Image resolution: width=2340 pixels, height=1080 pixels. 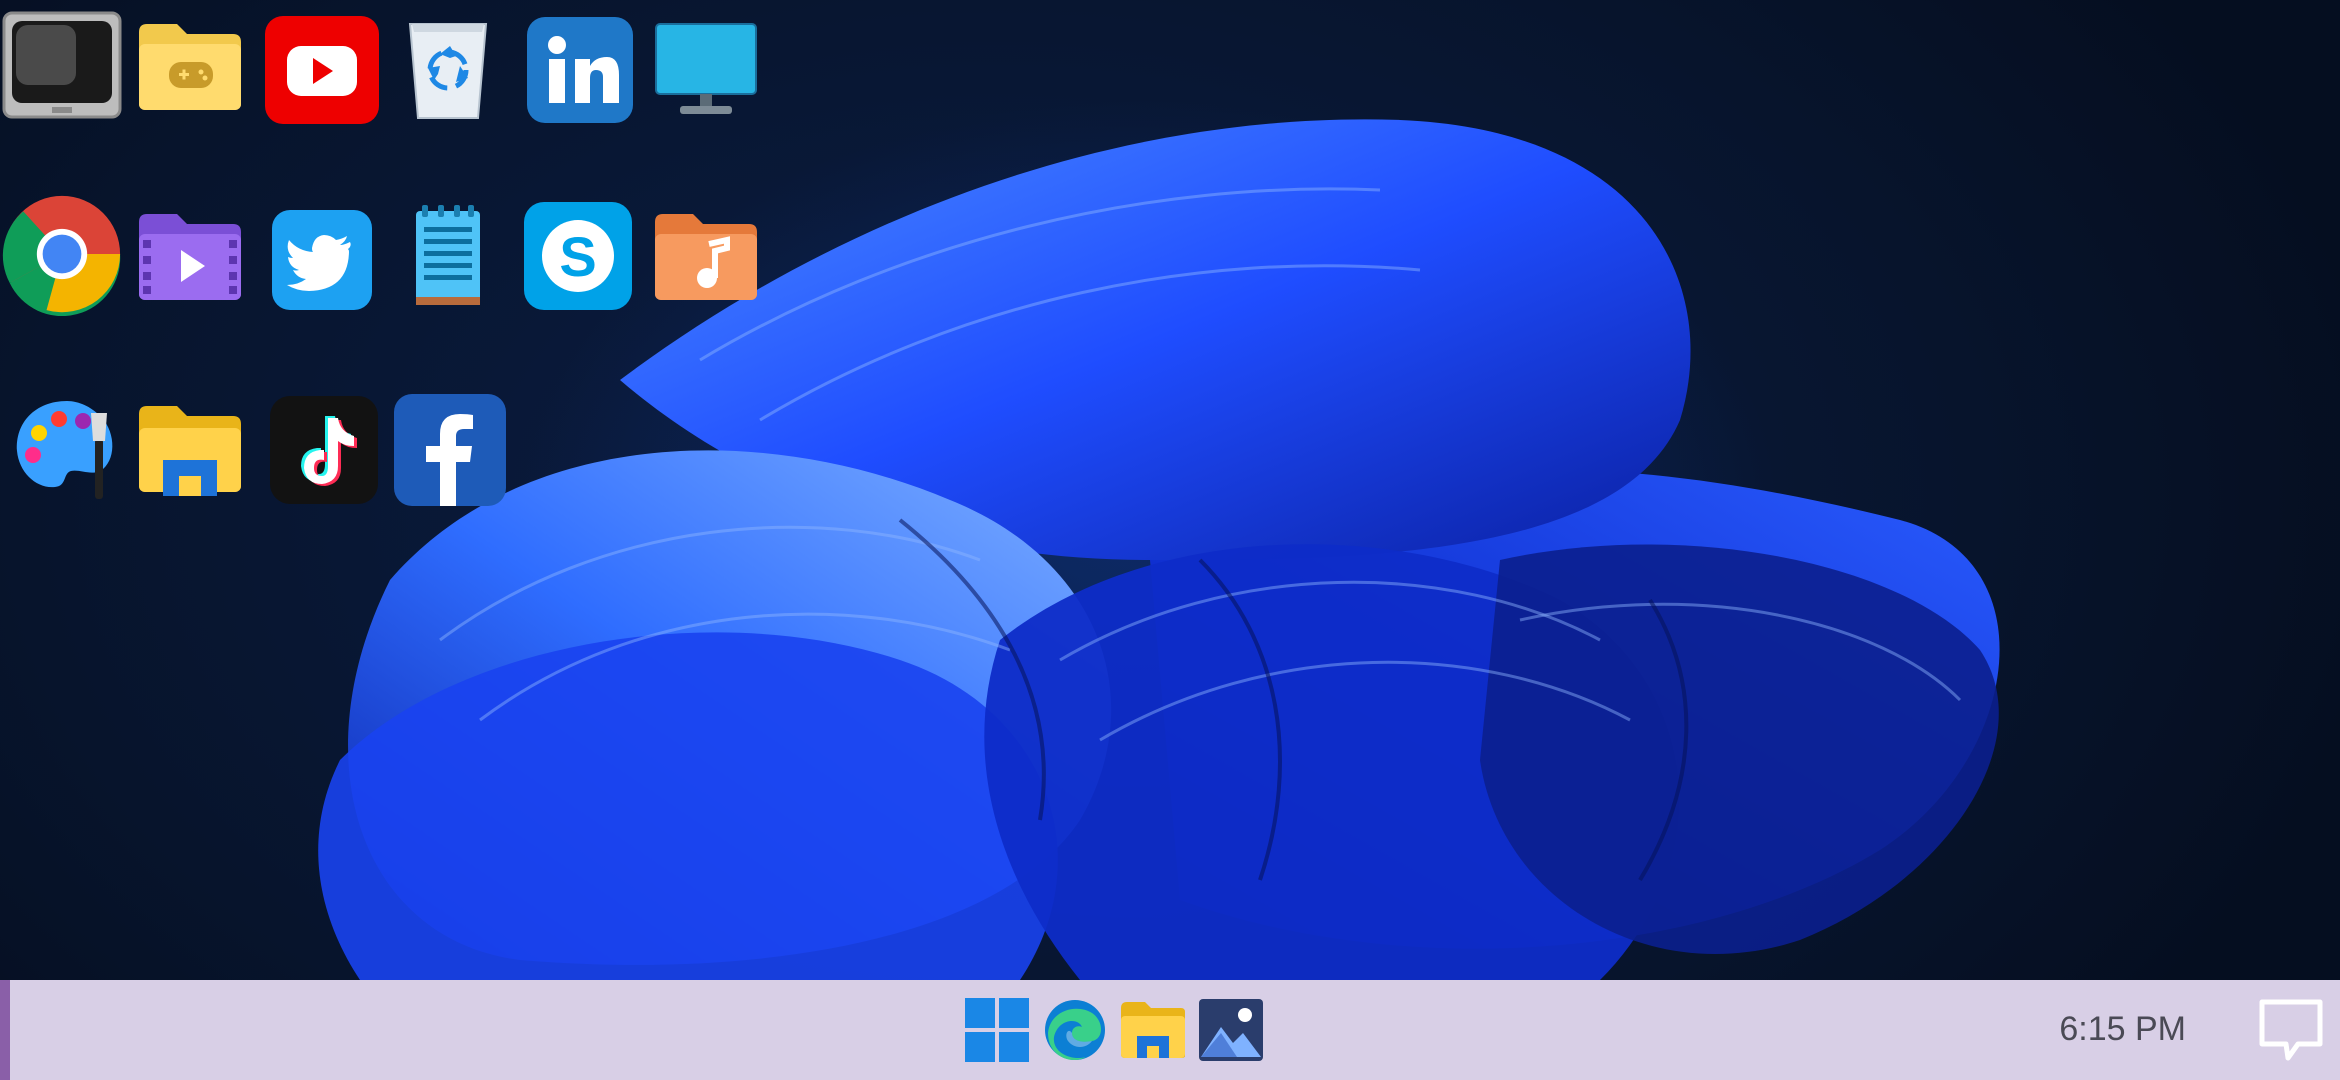 What do you see at coordinates (1231, 1030) in the screenshot?
I see `photos-icon` at bounding box center [1231, 1030].